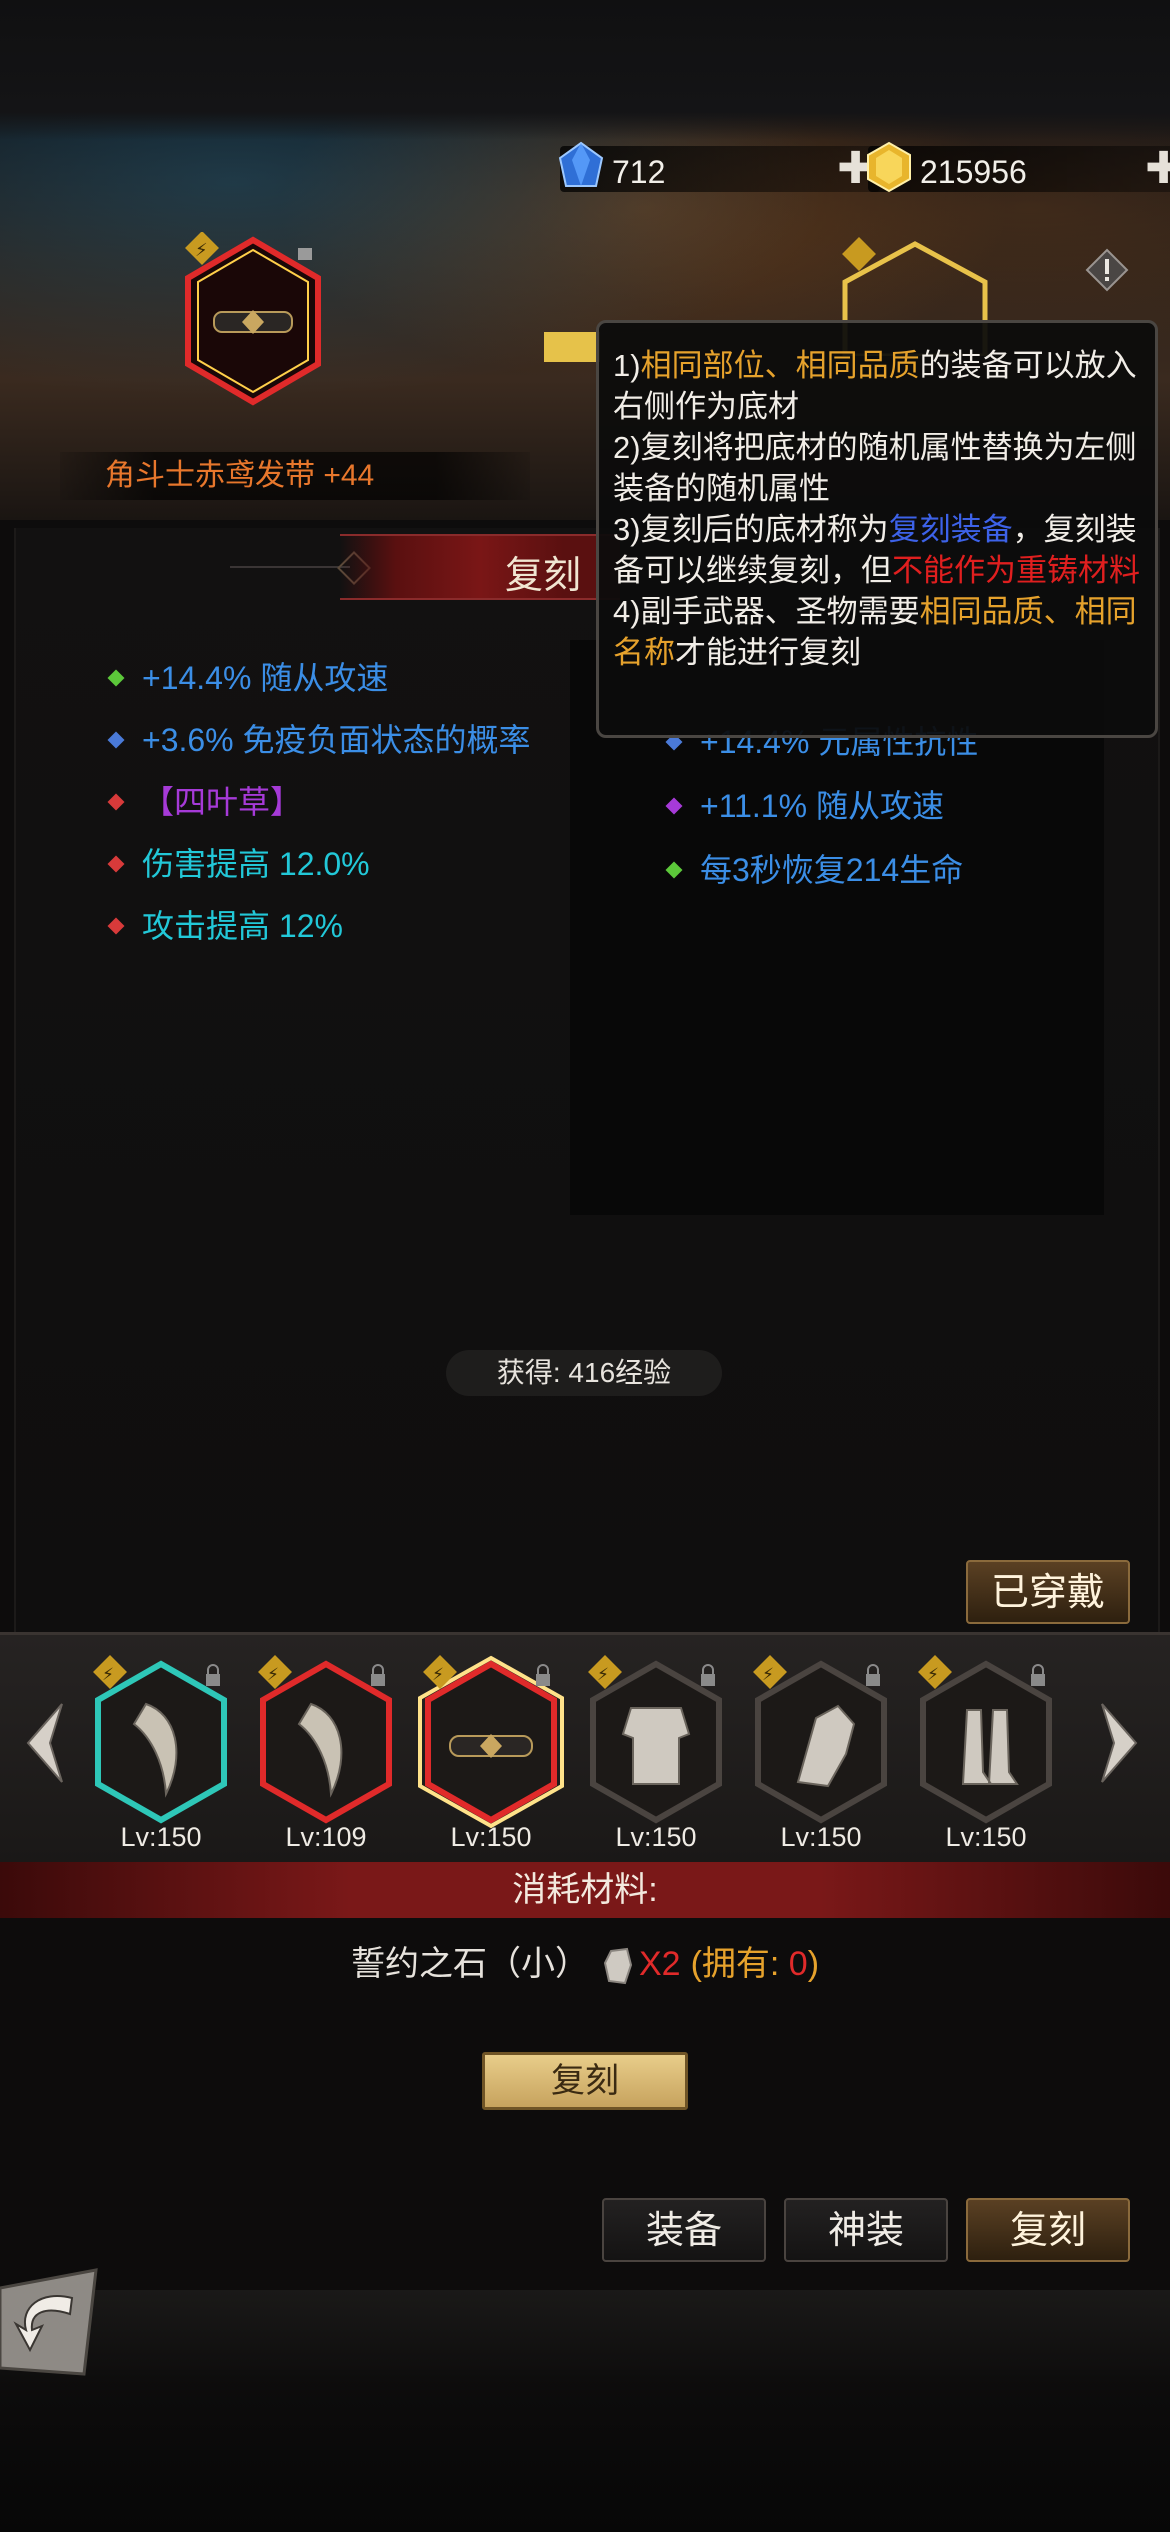 The width and height of the screenshot is (1170, 2532). Describe the element at coordinates (1048, 2230) in the screenshot. I see `tab-replicate: 复刻` at that location.